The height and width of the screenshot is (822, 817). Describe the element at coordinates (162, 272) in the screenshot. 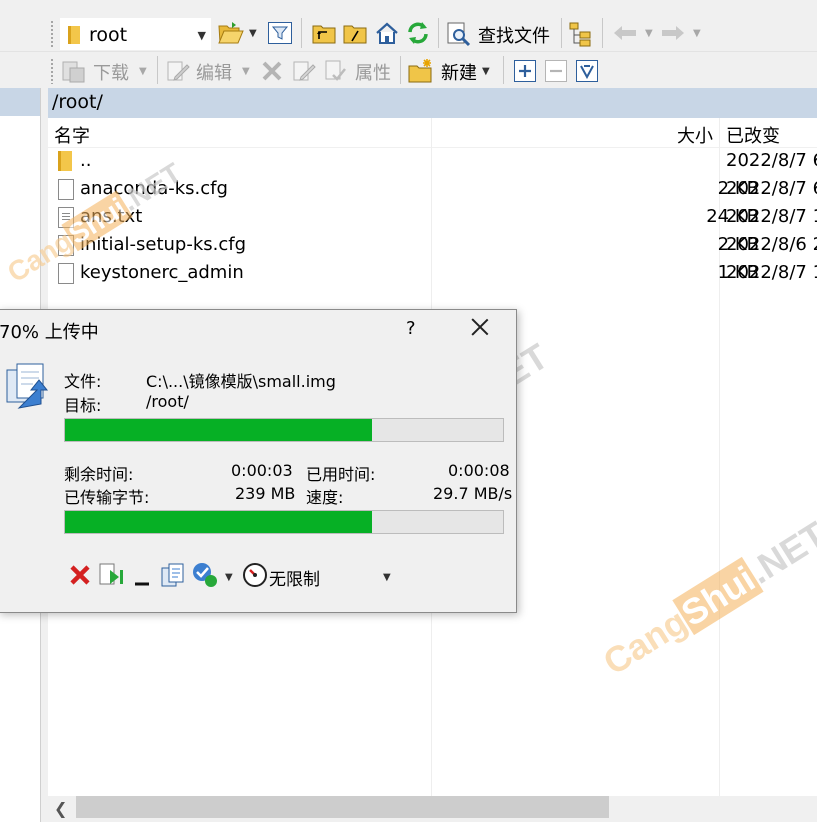

I see `file-name: keystonerc_admin` at that location.